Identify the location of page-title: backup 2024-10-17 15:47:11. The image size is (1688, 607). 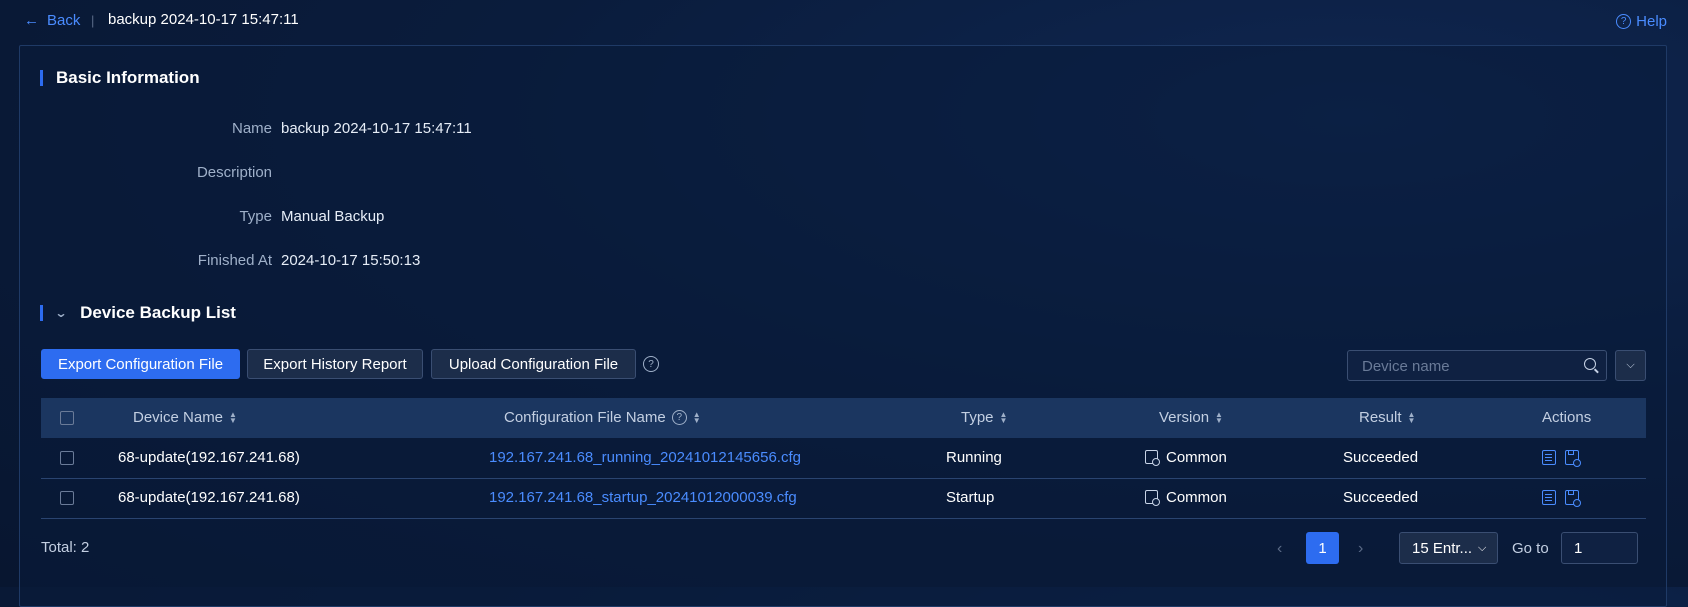
(203, 19).